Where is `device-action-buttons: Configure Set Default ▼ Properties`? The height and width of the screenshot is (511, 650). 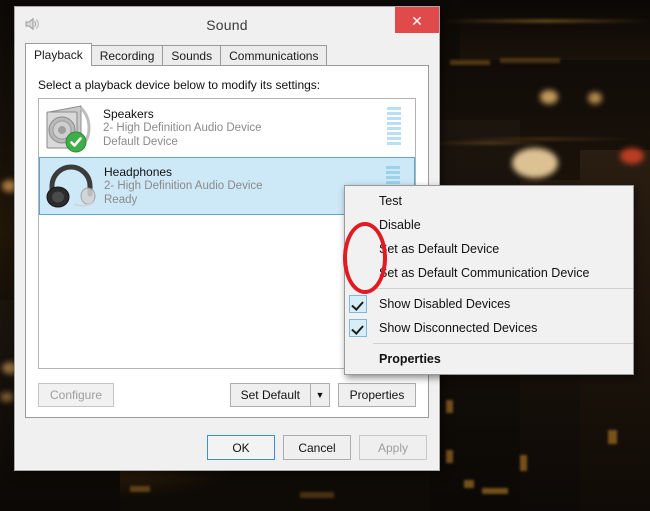 device-action-buttons: Configure Set Default ▼ Properties is located at coordinates (227, 395).